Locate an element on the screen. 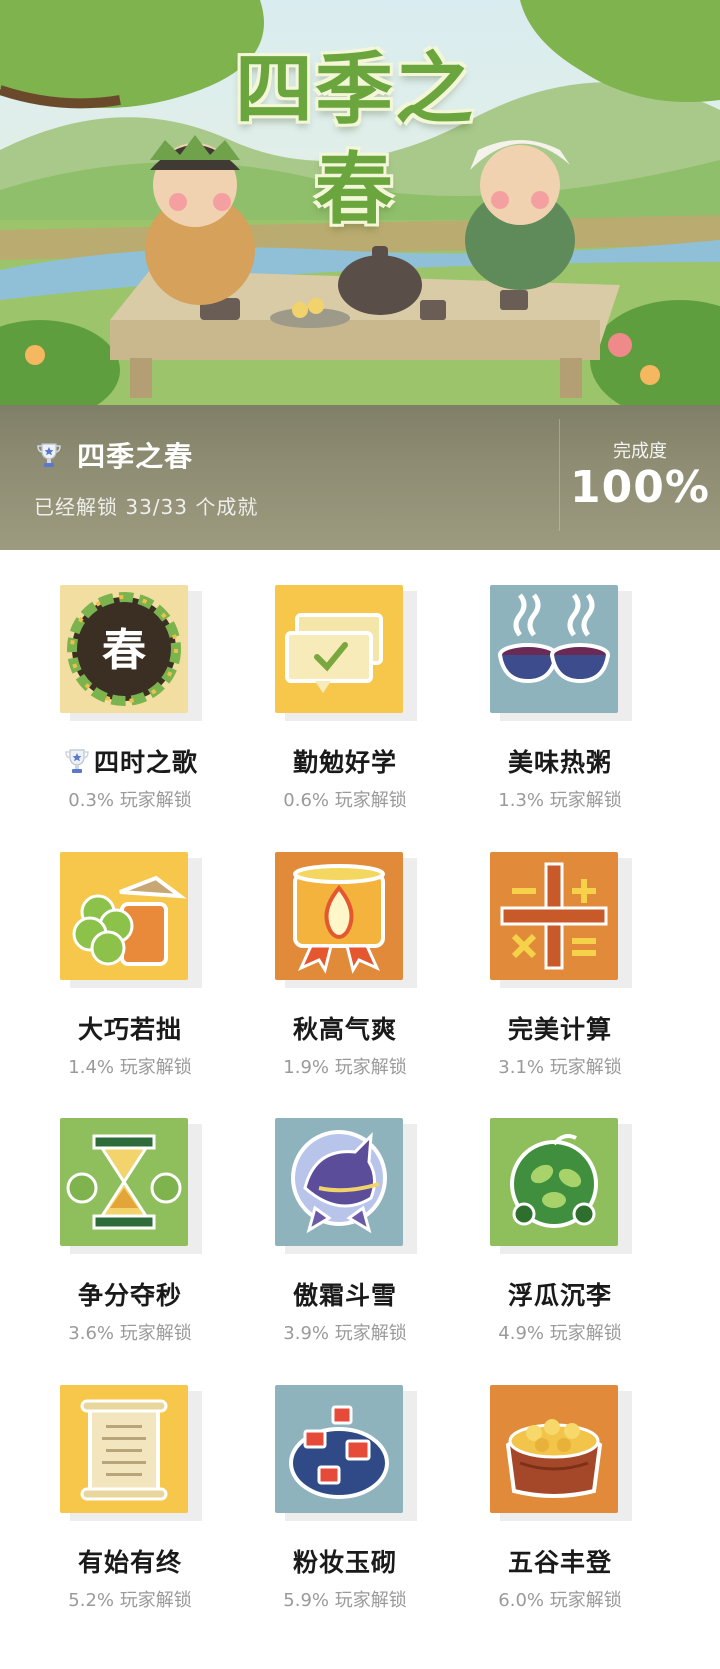 Image resolution: width=720 pixels, height=1669 pixels. svg-text: 春 is located at coordinates (124, 650).